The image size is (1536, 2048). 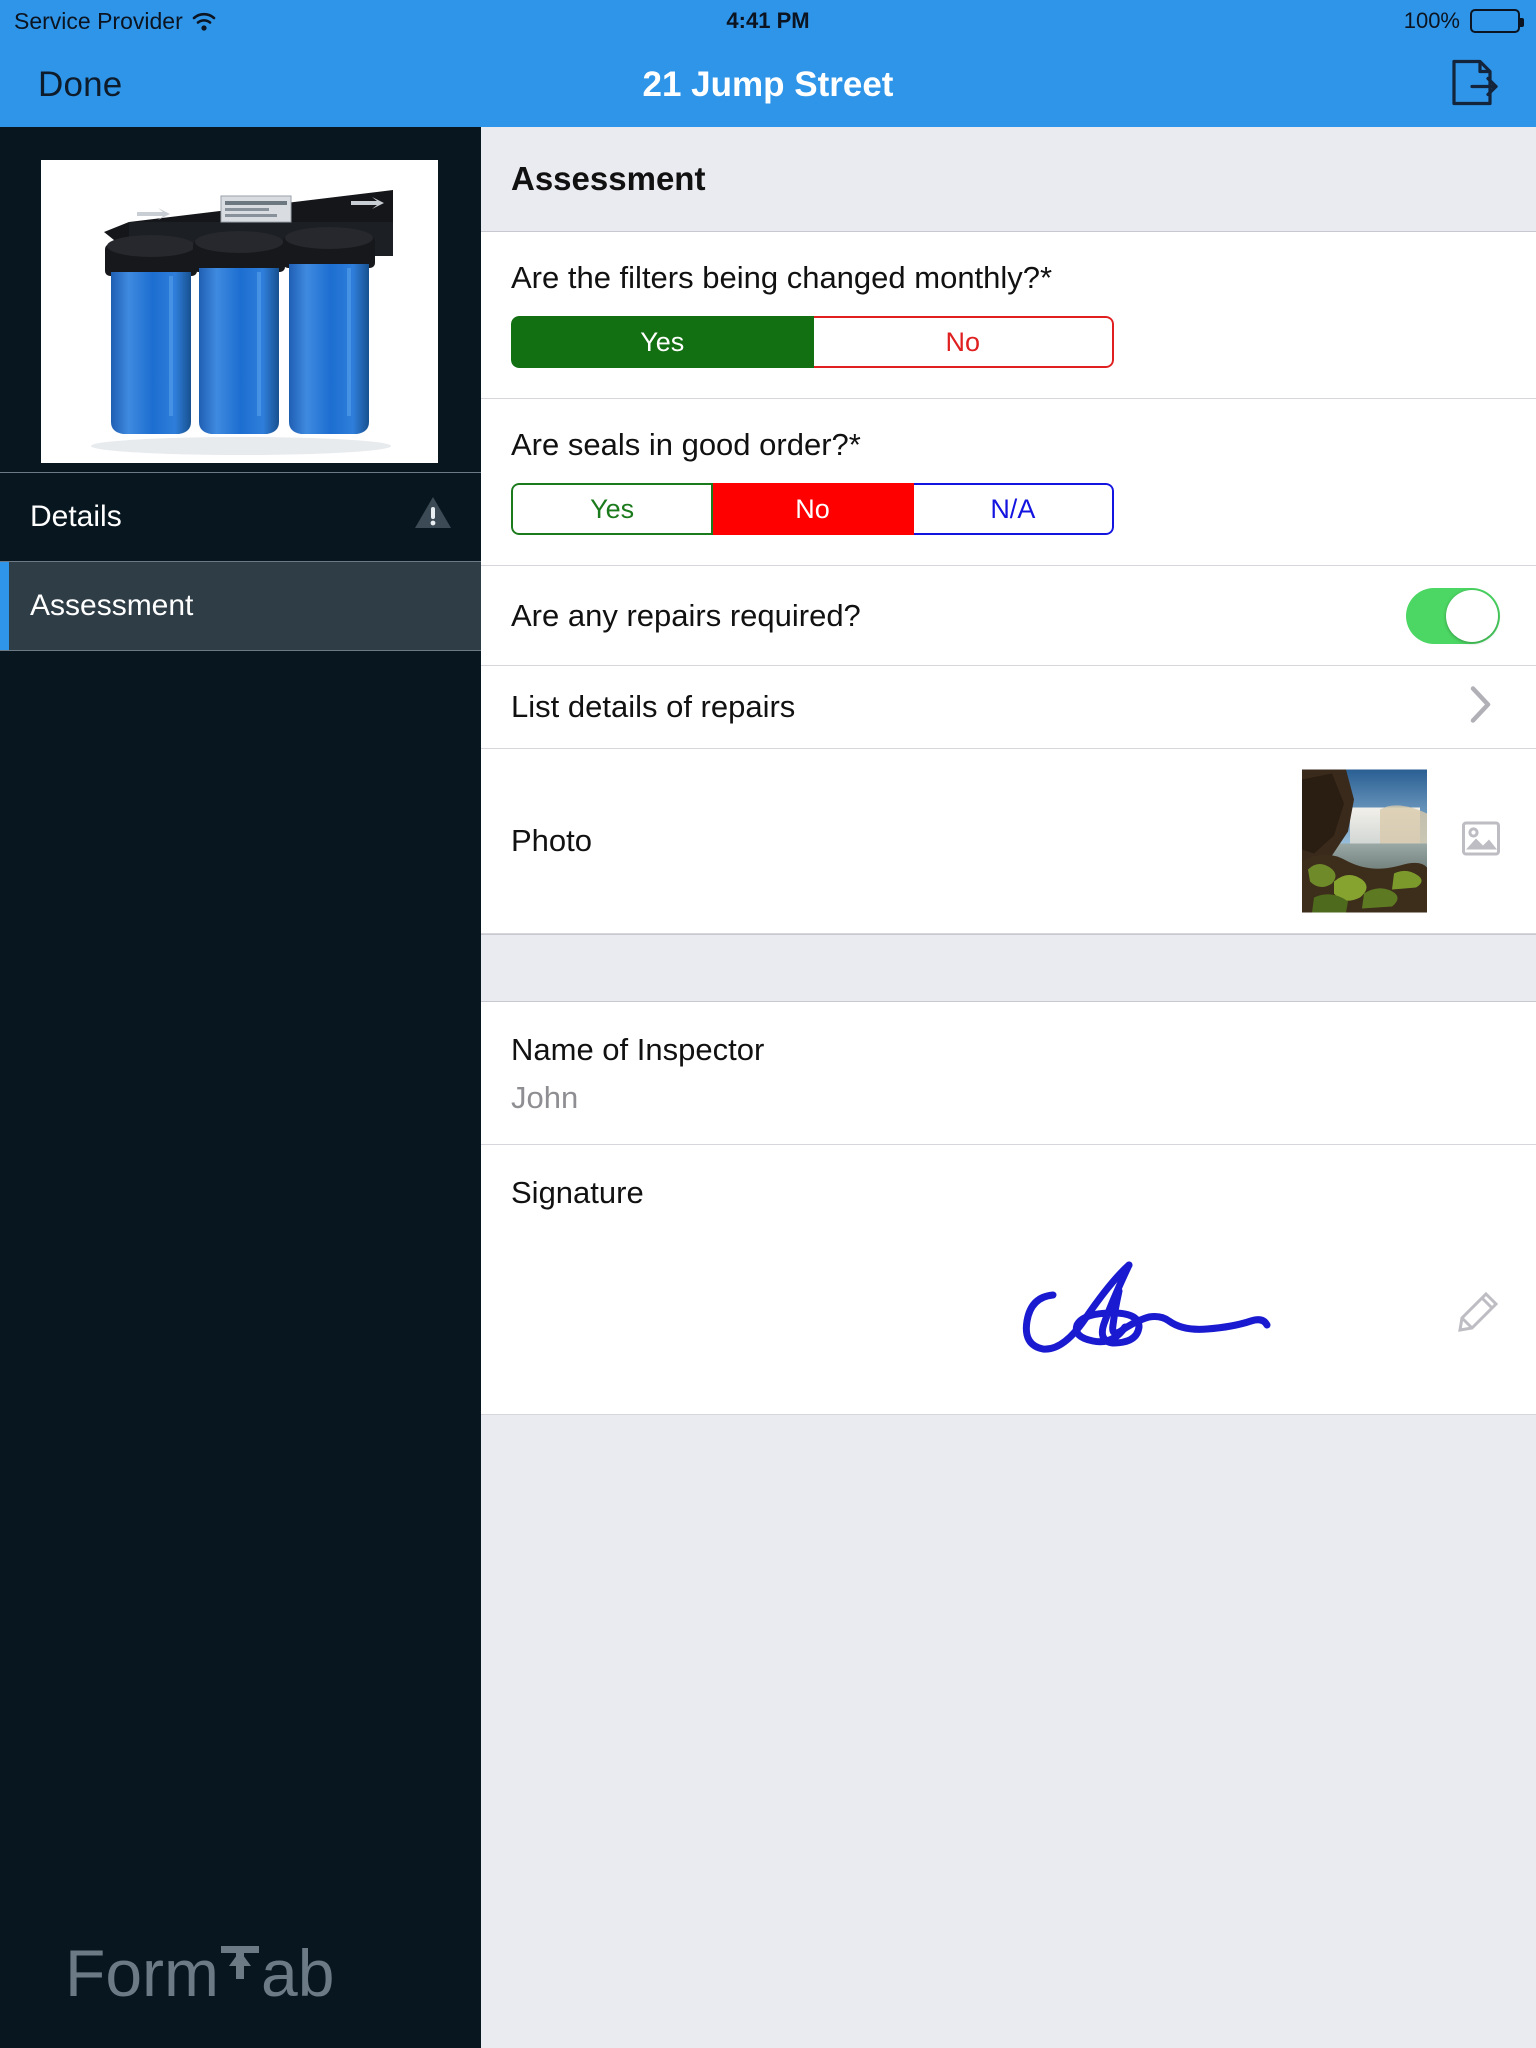 I want to click on segment-na: N/A, so click(x=1013, y=509).